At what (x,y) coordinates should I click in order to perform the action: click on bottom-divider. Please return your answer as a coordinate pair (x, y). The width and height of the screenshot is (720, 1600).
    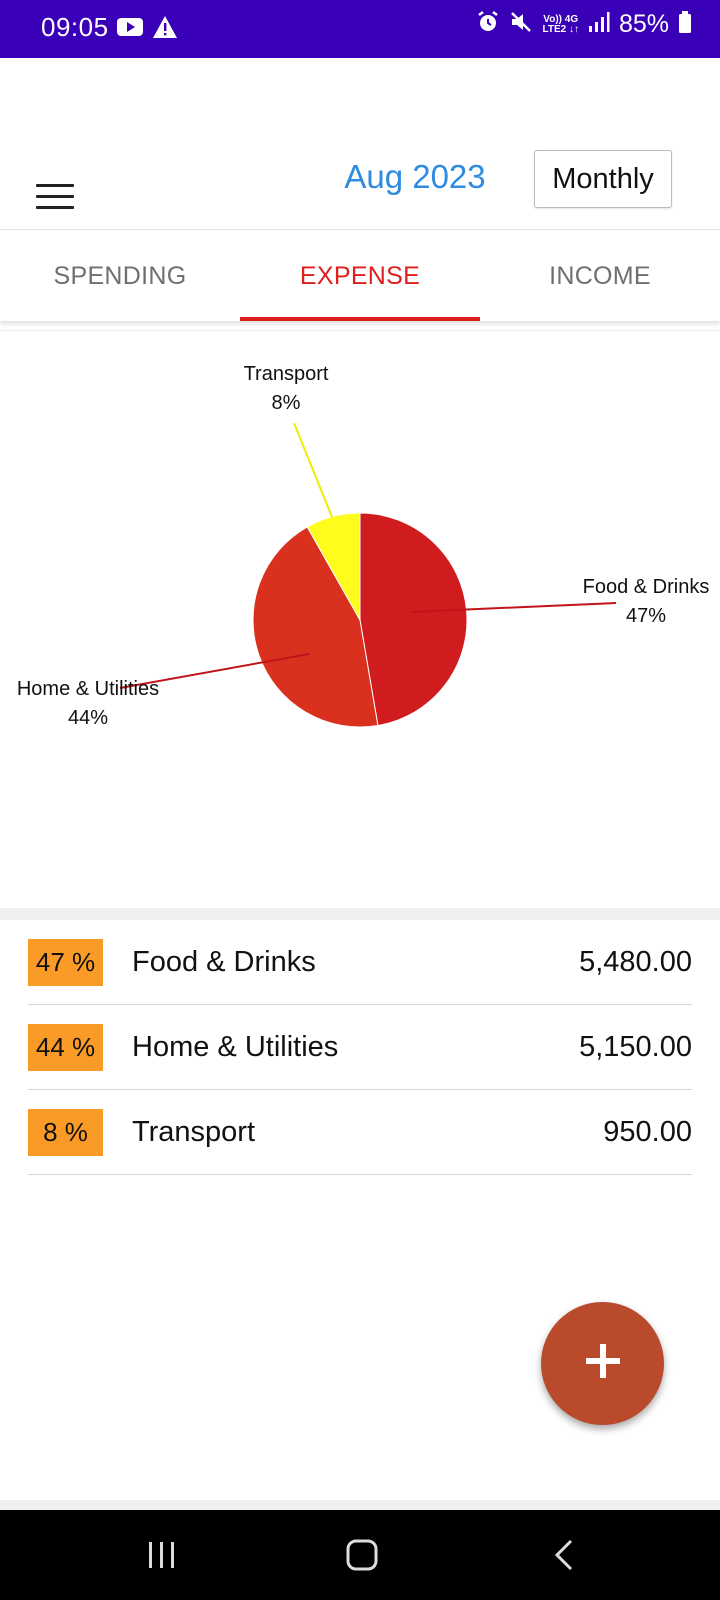
    Looking at the image, I should click on (360, 1505).